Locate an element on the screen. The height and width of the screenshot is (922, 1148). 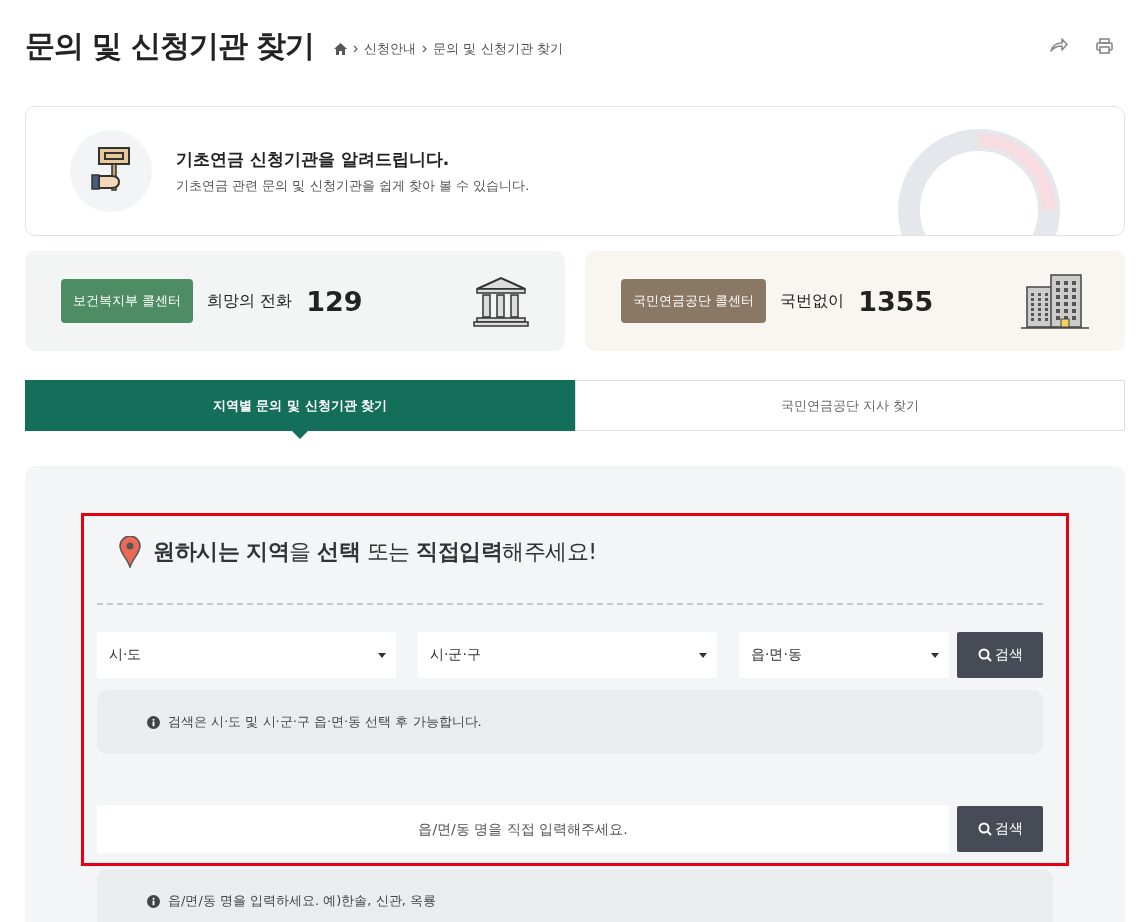
map-pin-icon is located at coordinates (130, 552).